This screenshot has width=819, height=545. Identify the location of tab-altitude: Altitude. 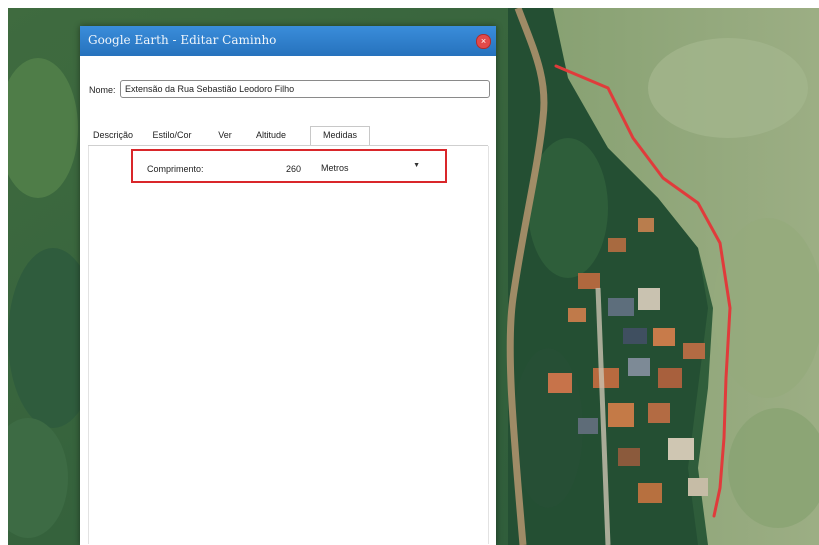
(271, 135).